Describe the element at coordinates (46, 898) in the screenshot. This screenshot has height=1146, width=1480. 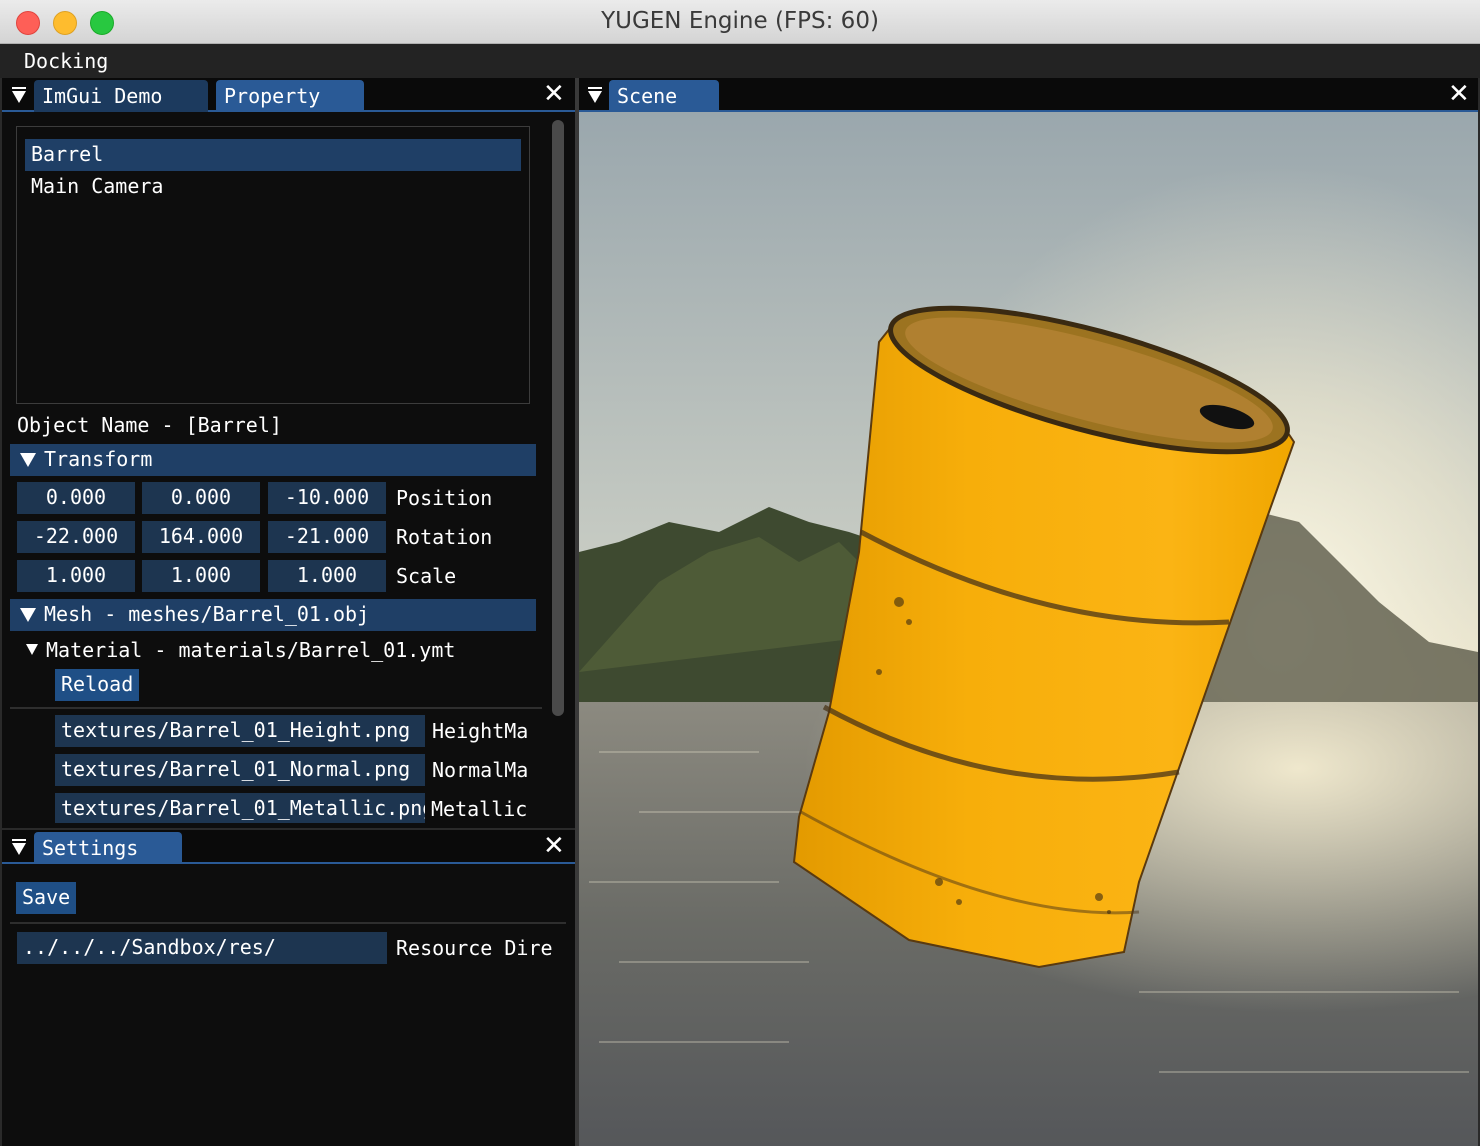
I see `save-button: Save` at that location.